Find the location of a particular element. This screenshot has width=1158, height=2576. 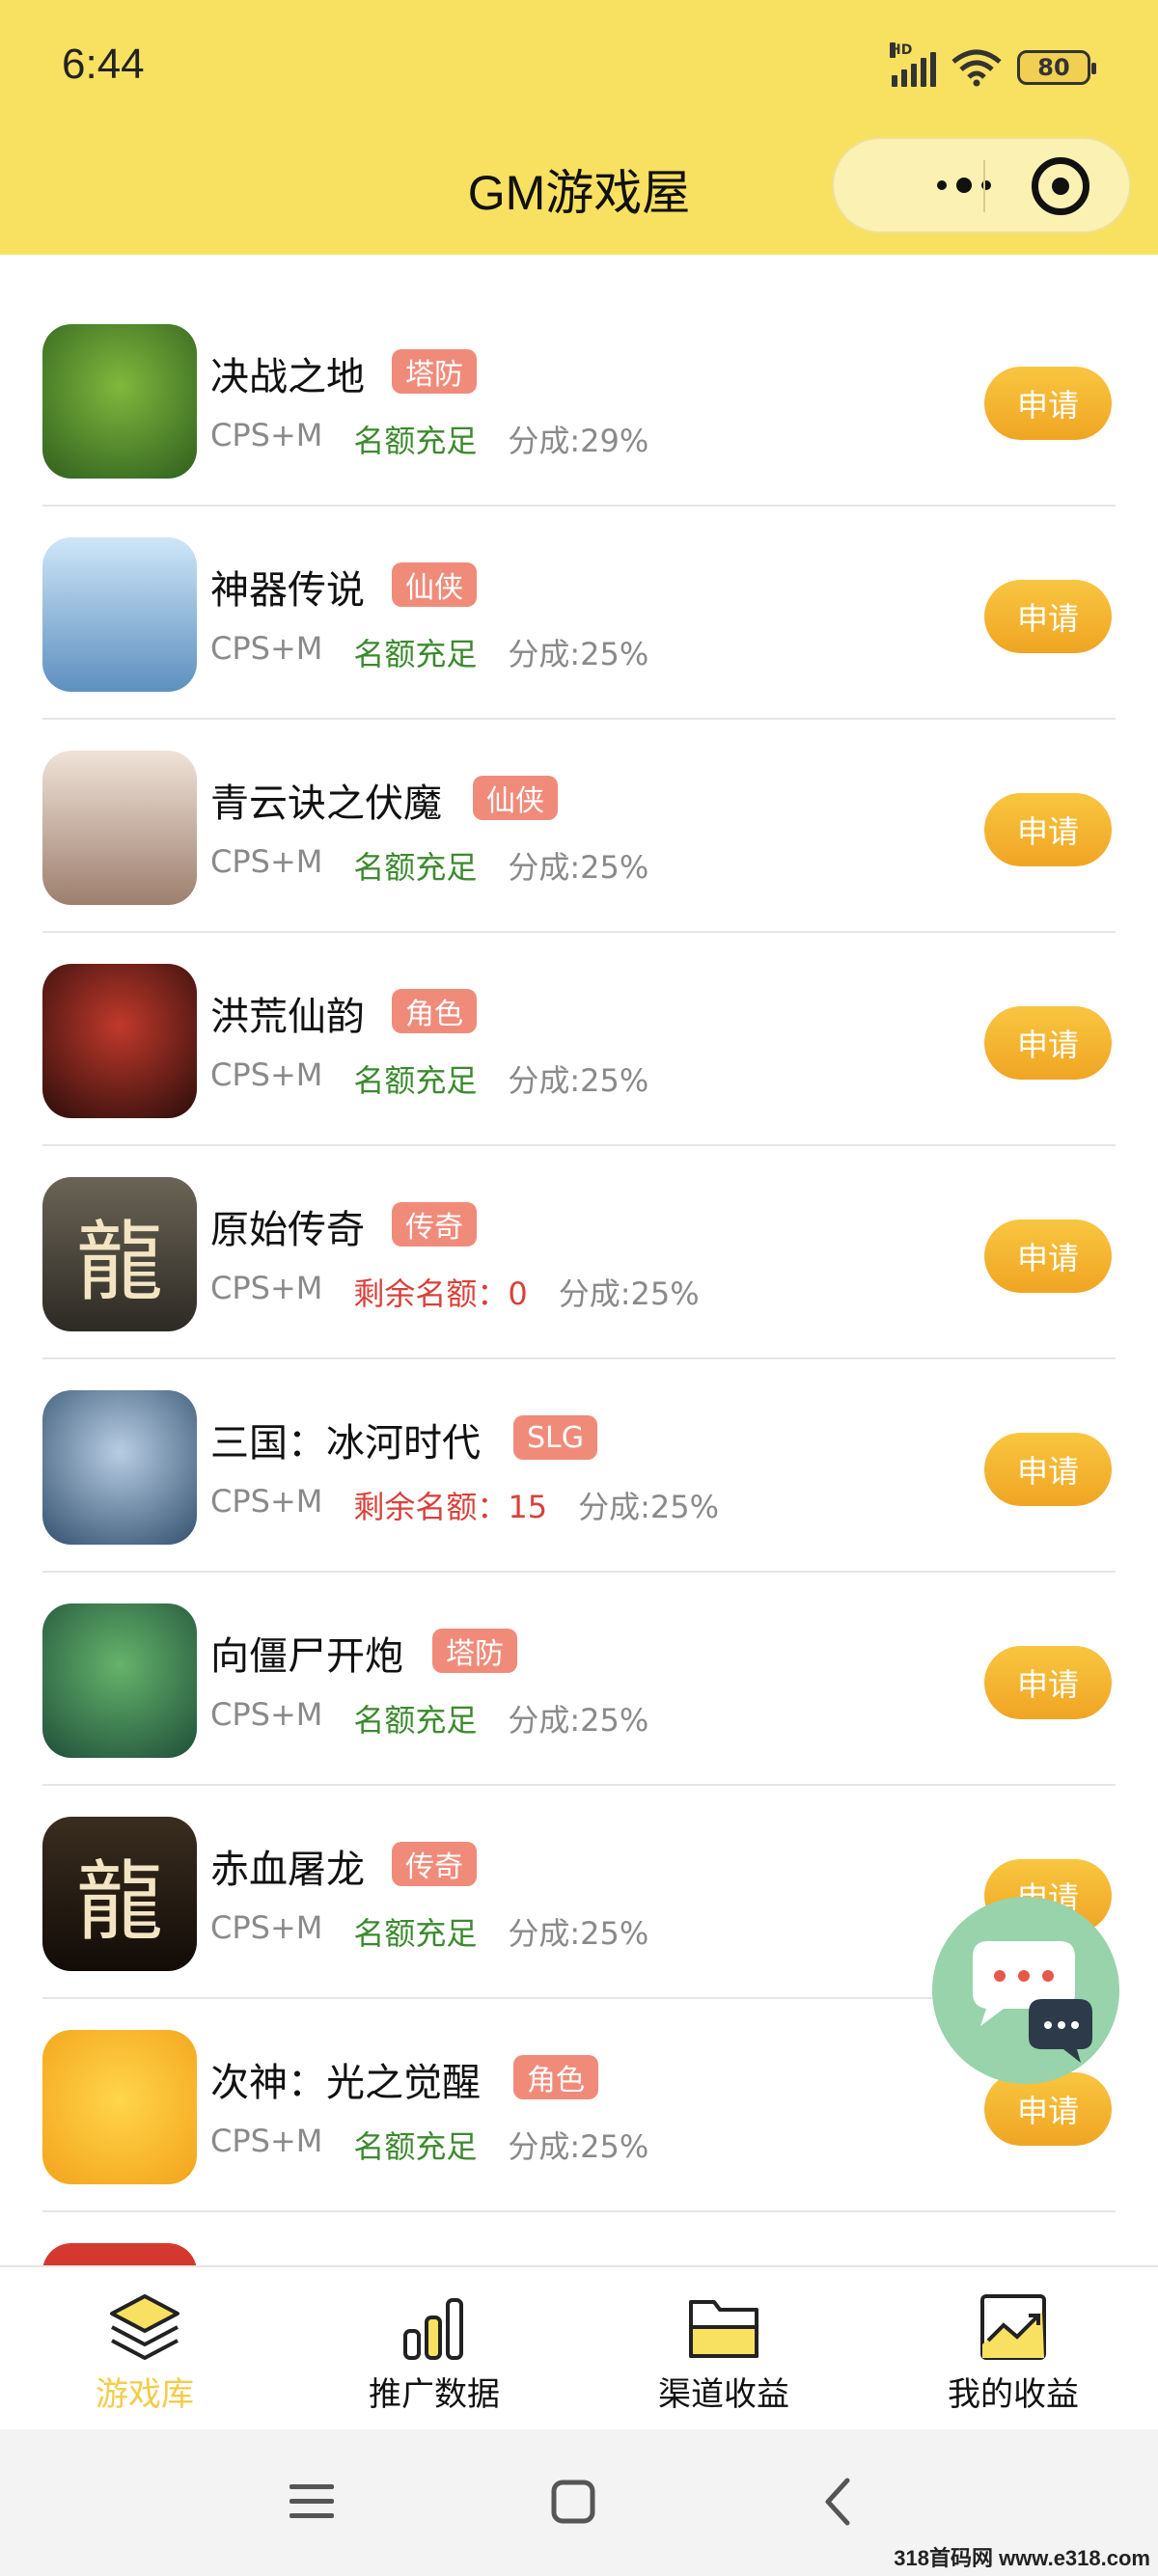

game-icon-fairy is located at coordinates (119, 828).